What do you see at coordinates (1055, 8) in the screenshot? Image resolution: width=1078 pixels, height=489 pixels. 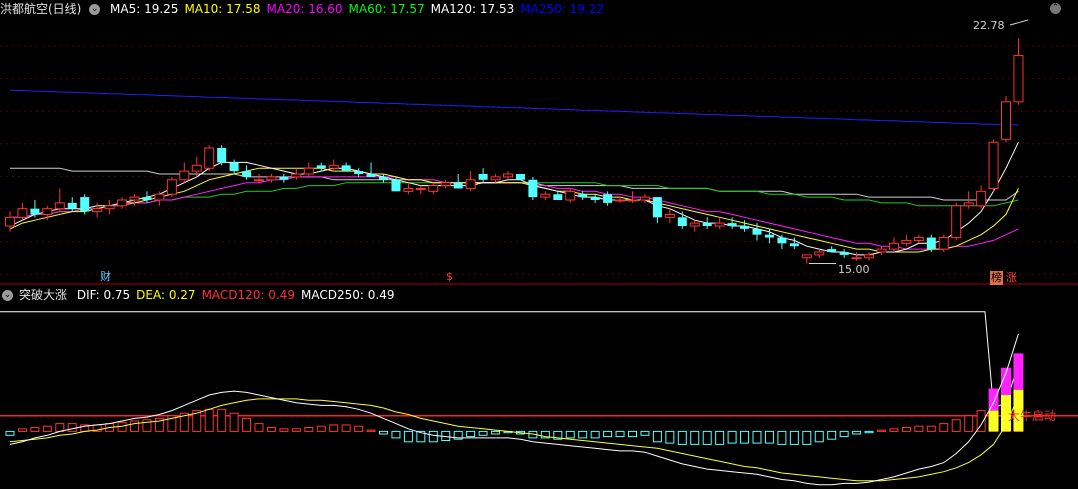 I see `collapse-icon: ⌃` at bounding box center [1055, 8].